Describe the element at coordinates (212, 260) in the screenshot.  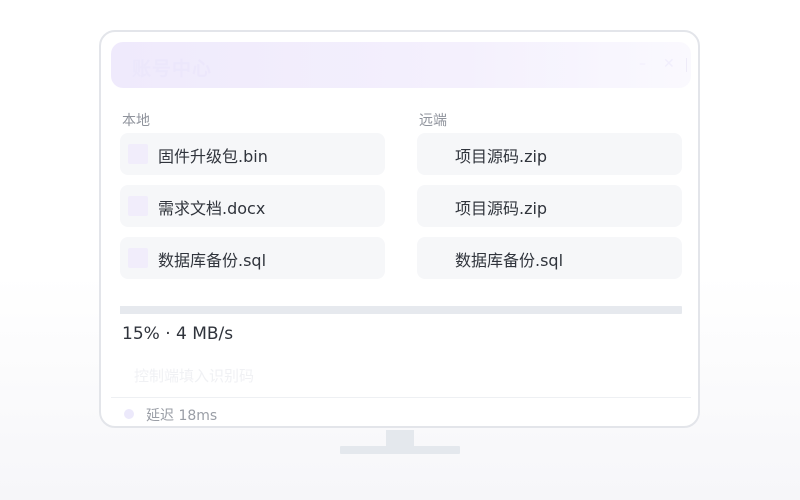
I see `local-file-name: 数据库备份.sql` at that location.